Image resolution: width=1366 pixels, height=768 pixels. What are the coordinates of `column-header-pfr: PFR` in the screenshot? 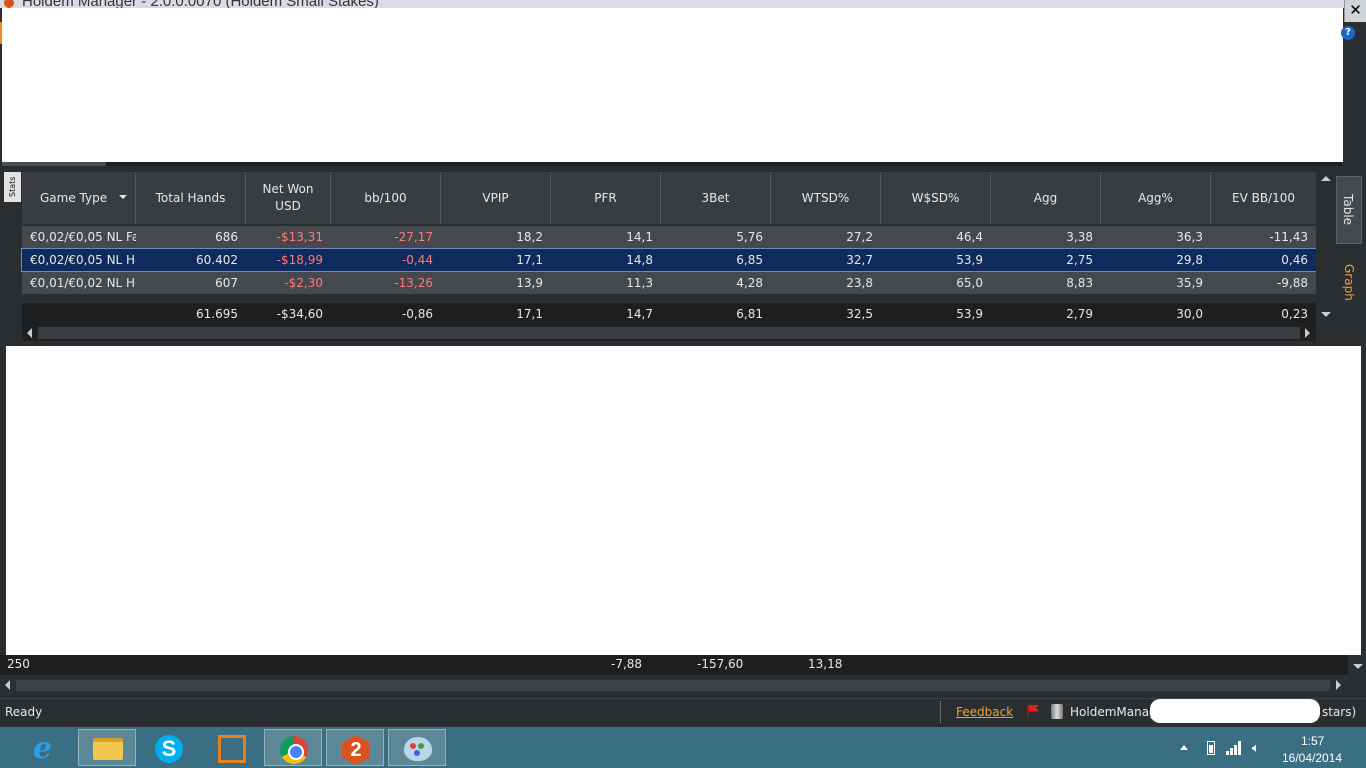 It's located at (606, 198).